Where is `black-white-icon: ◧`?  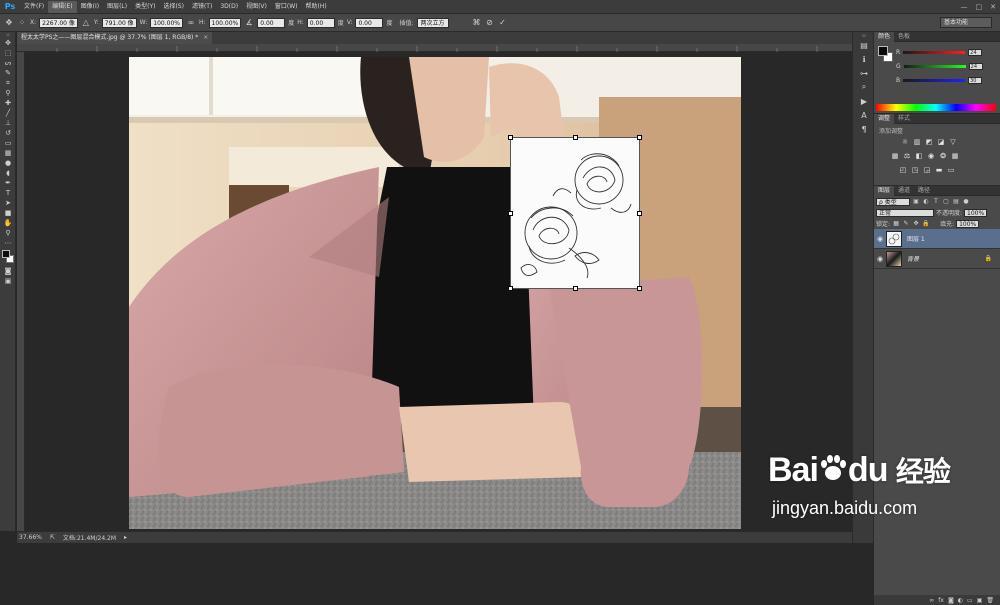
black-white-icon: ◧ is located at coordinates (919, 156).